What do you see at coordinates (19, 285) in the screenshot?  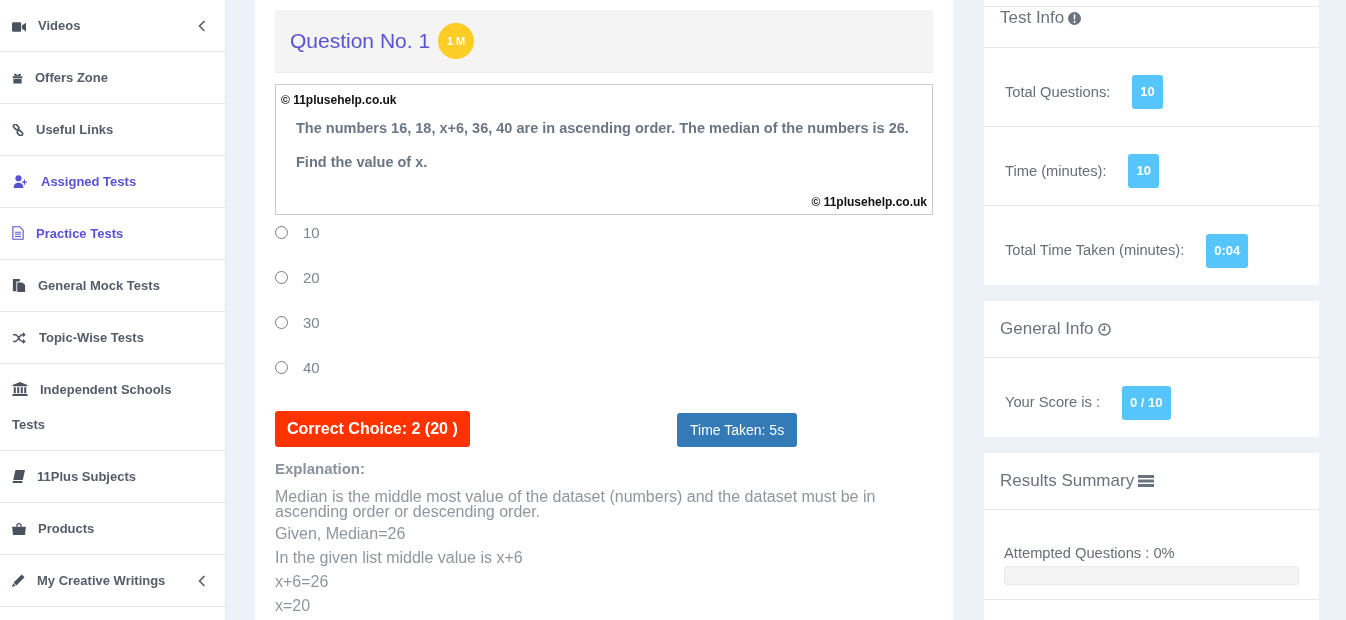 I see `files-icon` at bounding box center [19, 285].